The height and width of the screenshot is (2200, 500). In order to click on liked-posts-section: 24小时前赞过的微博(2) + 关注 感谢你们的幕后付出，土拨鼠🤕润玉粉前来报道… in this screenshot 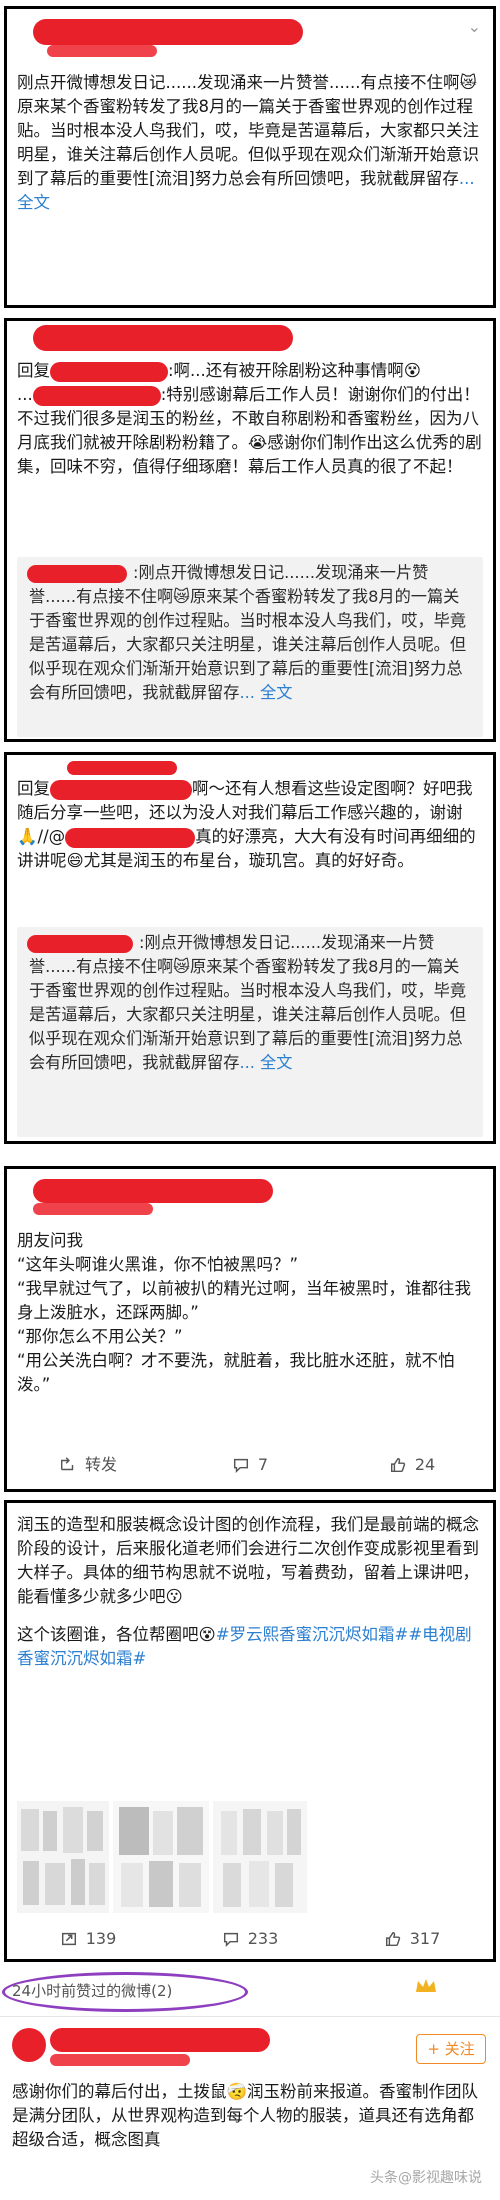, I will do `click(250, 2084)`.